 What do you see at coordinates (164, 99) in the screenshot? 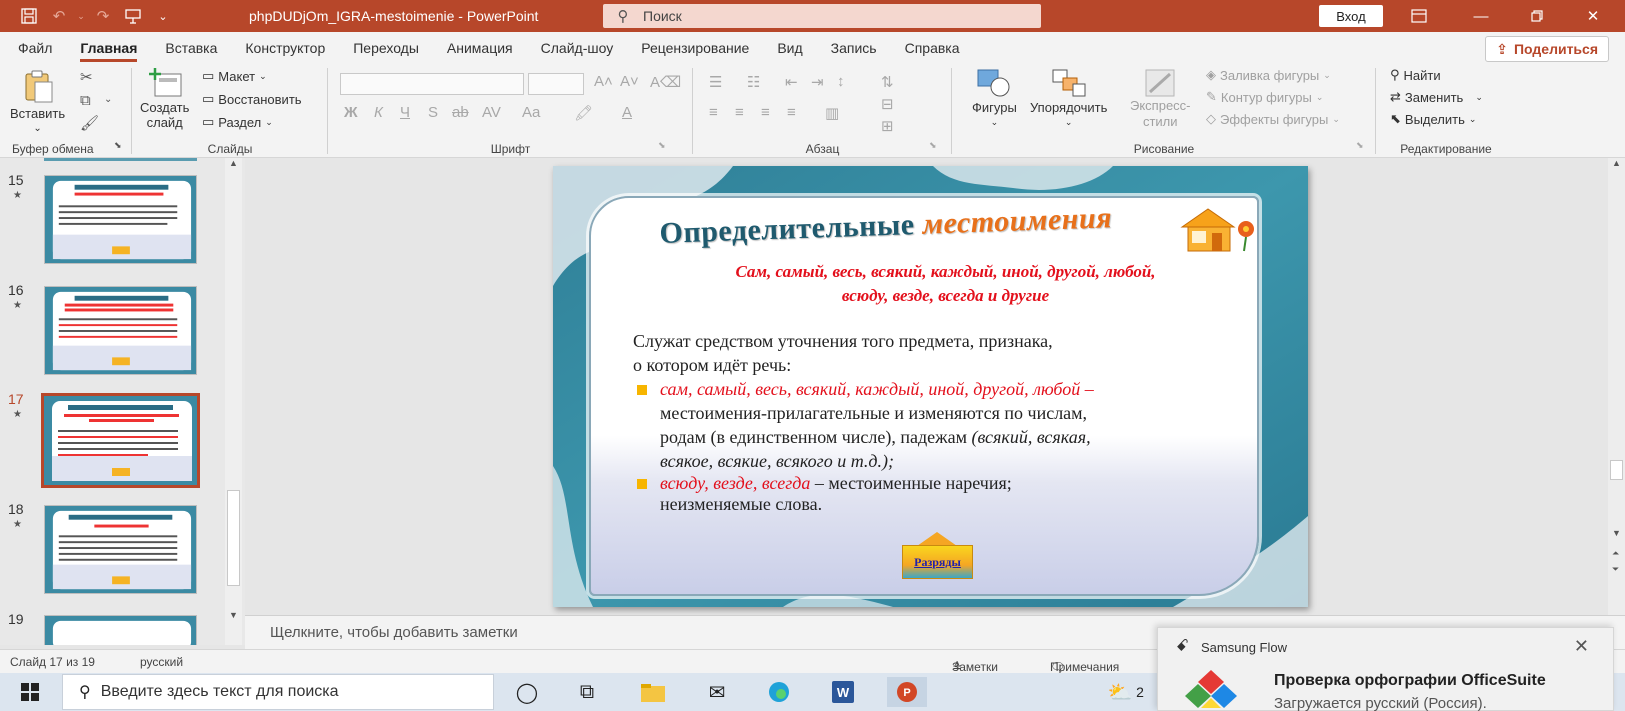
I see `new-slide-button: Создать слайд` at bounding box center [164, 99].